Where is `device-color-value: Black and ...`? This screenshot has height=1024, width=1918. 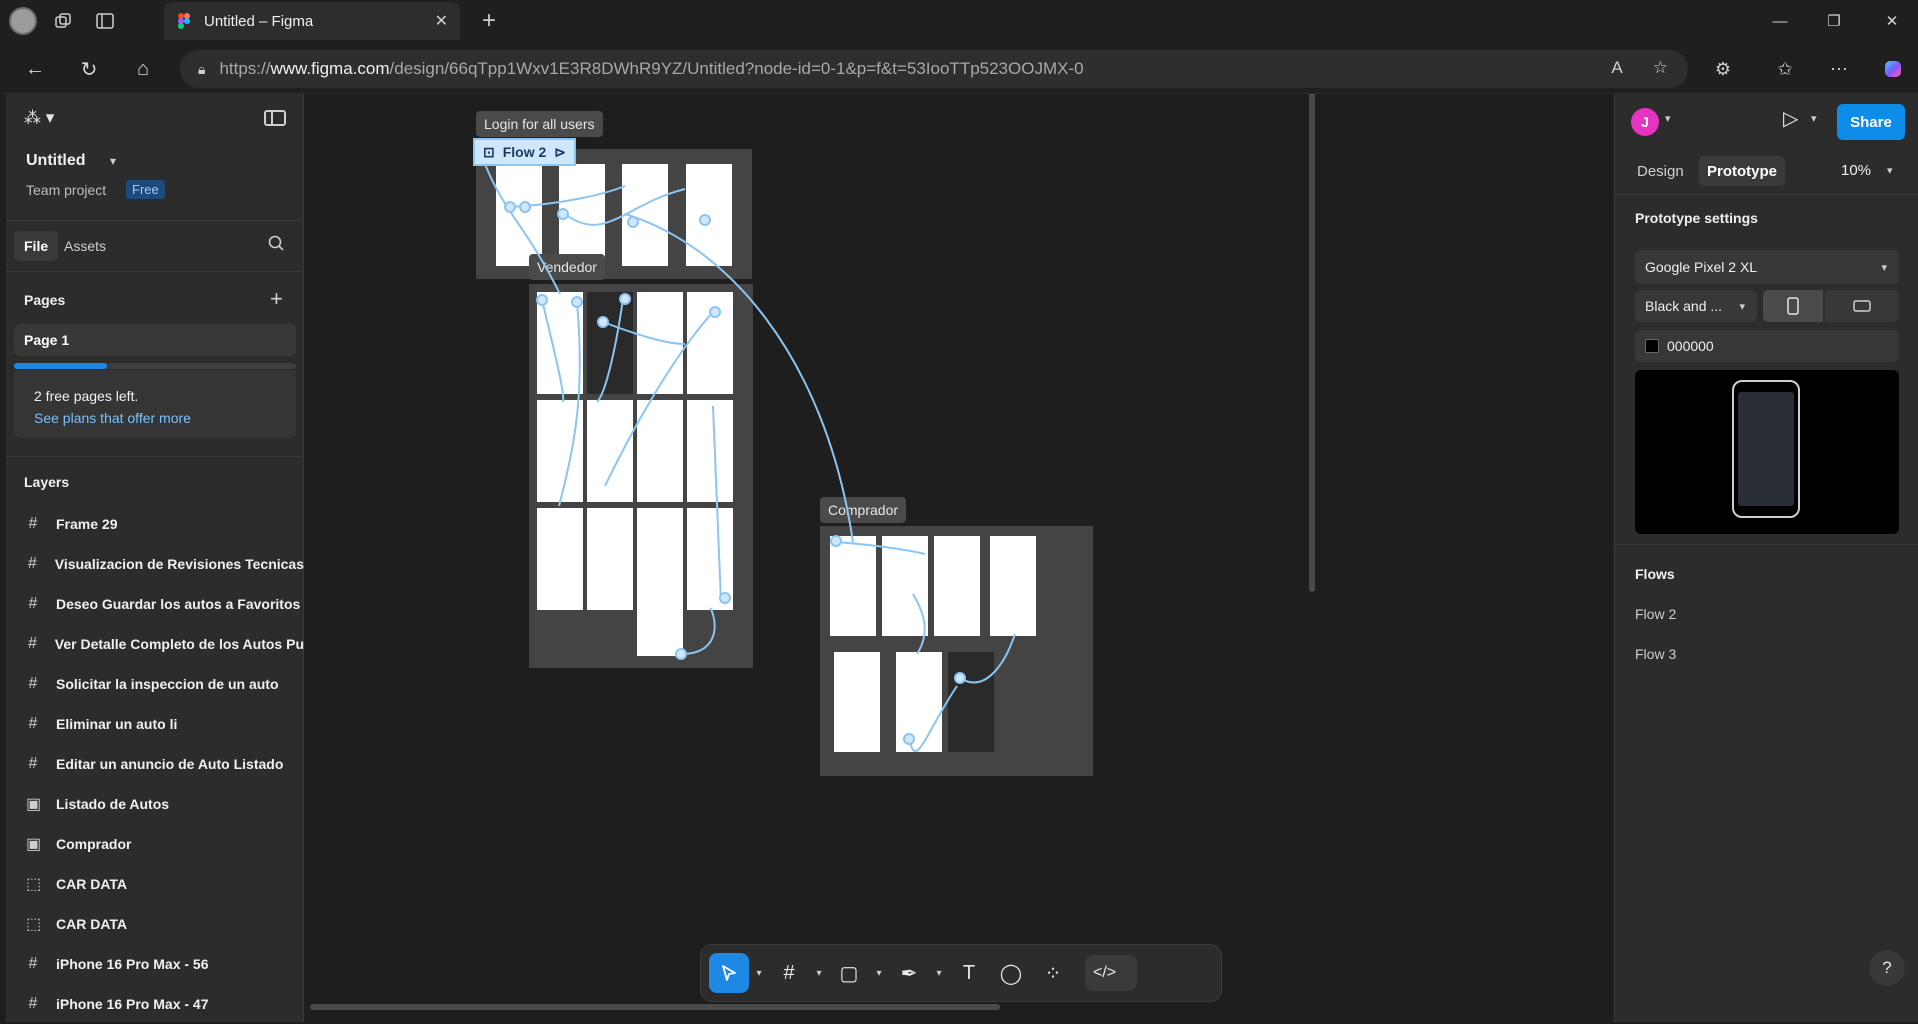 device-color-value: Black and ... is located at coordinates (1684, 306).